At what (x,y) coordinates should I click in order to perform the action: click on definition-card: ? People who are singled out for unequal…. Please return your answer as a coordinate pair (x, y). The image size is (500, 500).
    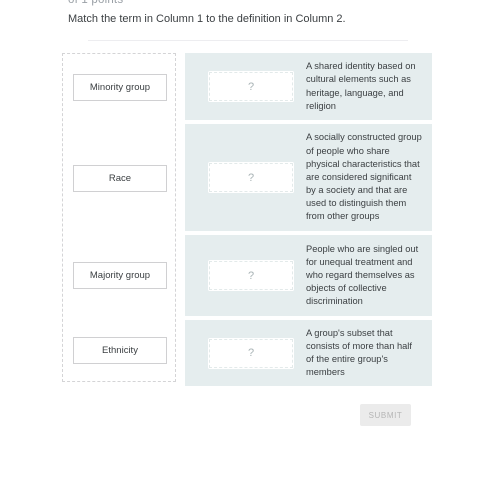
    Looking at the image, I should click on (308, 275).